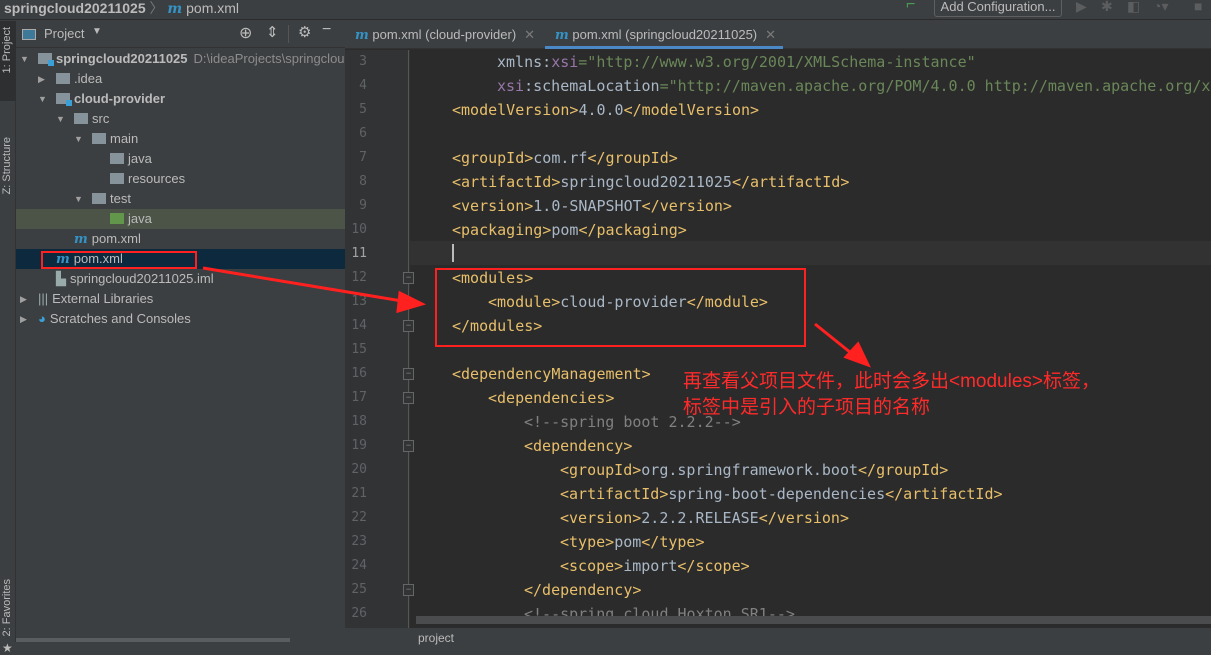 The image size is (1211, 655). What do you see at coordinates (807, 407) in the screenshot?
I see `annotation-note-line2: 标签中是引入的子项目的名称` at bounding box center [807, 407].